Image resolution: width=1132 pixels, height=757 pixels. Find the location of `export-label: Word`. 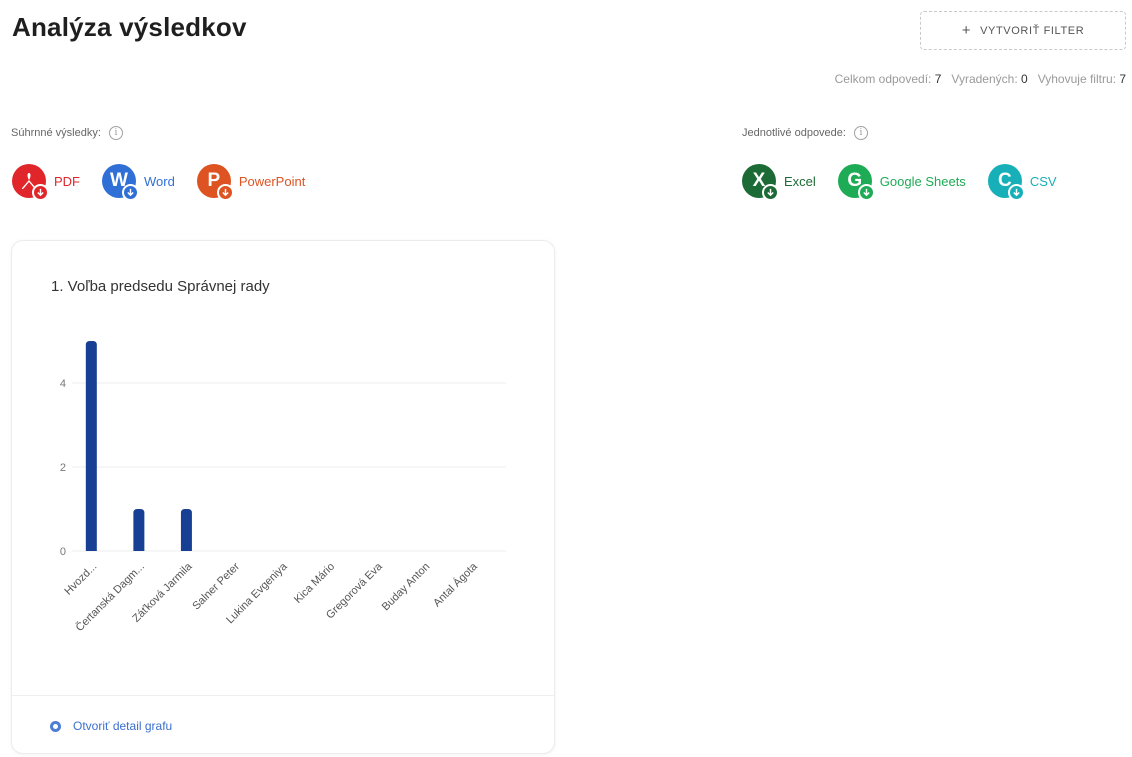

export-label: Word is located at coordinates (159, 181).